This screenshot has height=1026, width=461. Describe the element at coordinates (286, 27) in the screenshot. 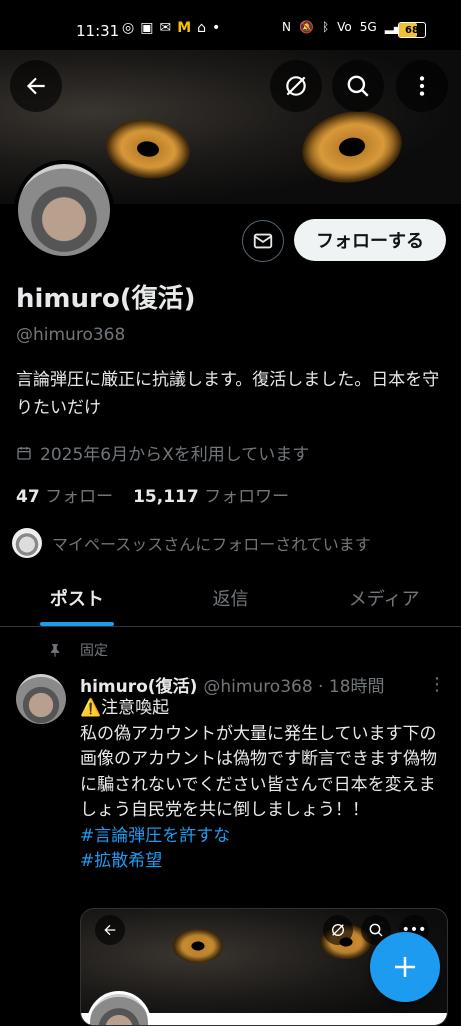

I see `nfc-icon: N` at that location.